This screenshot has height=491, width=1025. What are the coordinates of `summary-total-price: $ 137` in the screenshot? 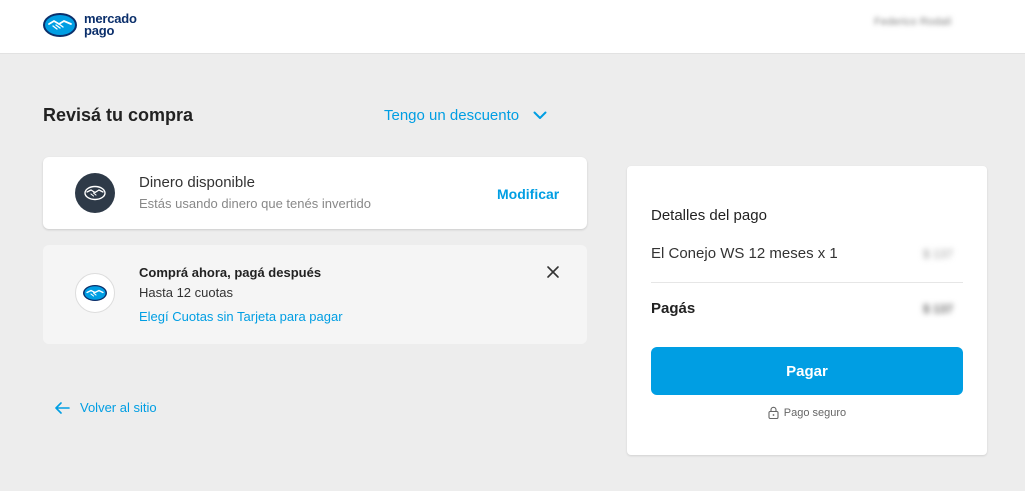 It's located at (938, 309).